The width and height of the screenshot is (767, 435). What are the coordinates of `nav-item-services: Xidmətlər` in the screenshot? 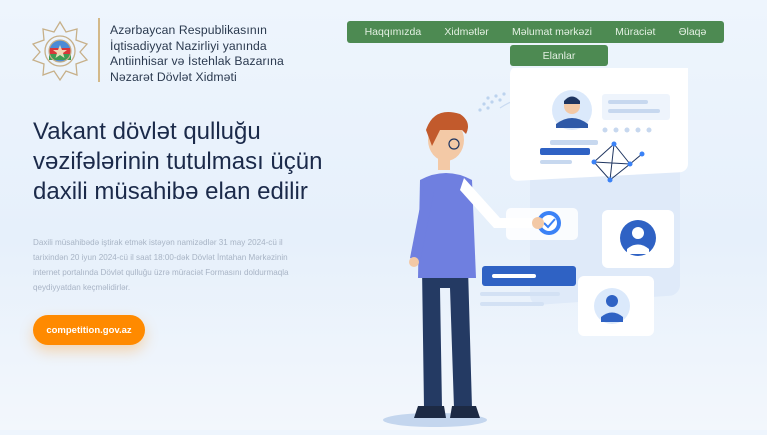 It's located at (466, 32).